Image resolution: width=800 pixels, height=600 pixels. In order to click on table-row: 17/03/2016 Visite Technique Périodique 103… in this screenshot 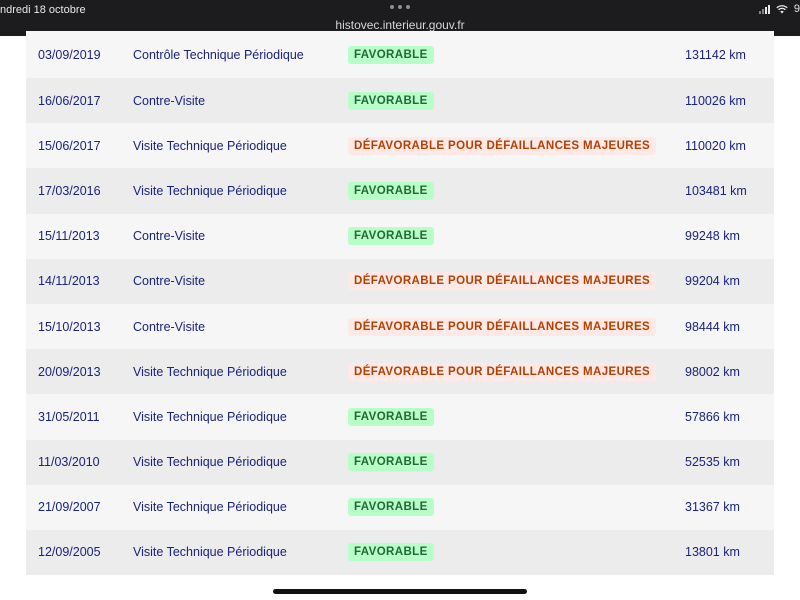, I will do `click(400, 191)`.